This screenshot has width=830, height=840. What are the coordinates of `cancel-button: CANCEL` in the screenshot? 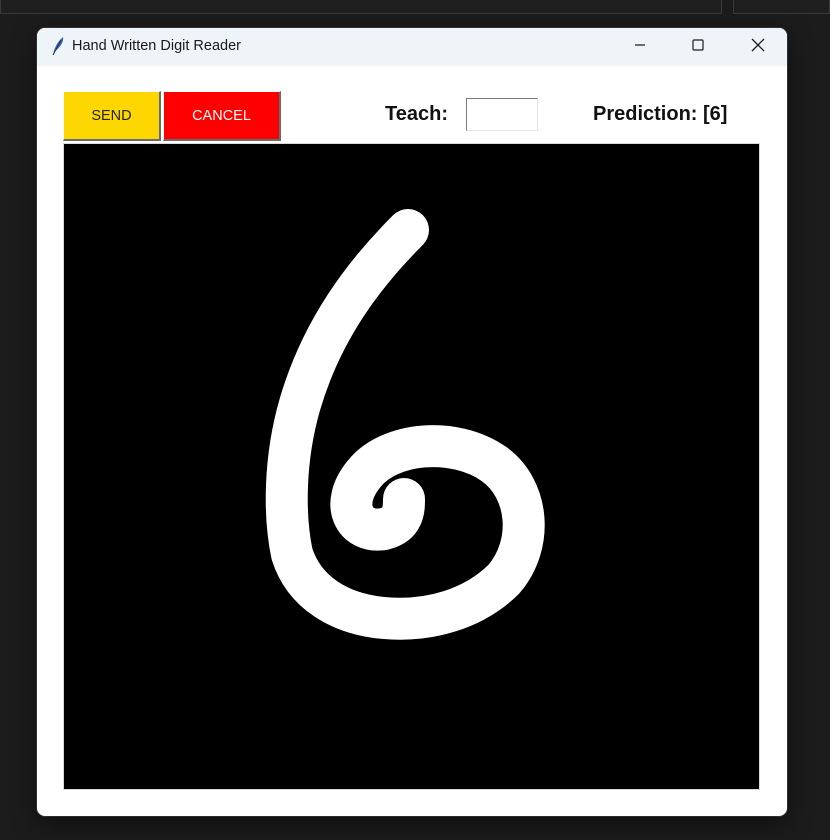 It's located at (222, 116).